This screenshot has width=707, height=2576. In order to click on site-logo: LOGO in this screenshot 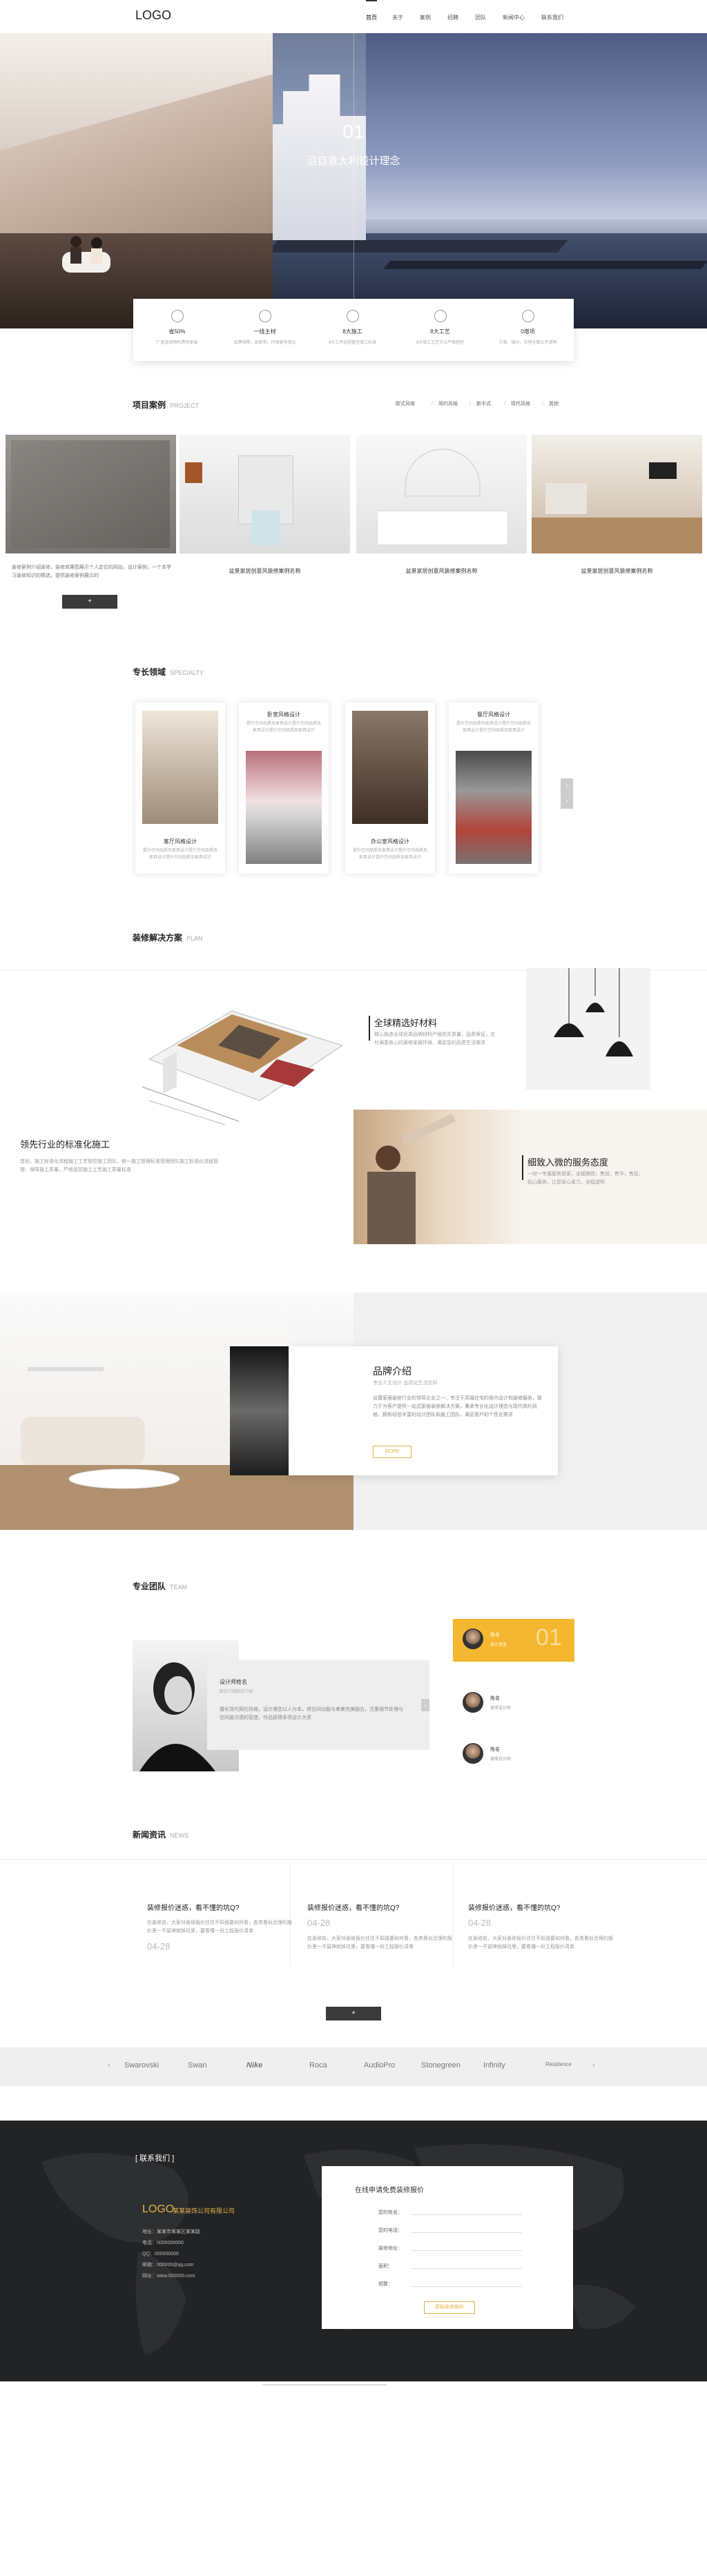, I will do `click(153, 15)`.